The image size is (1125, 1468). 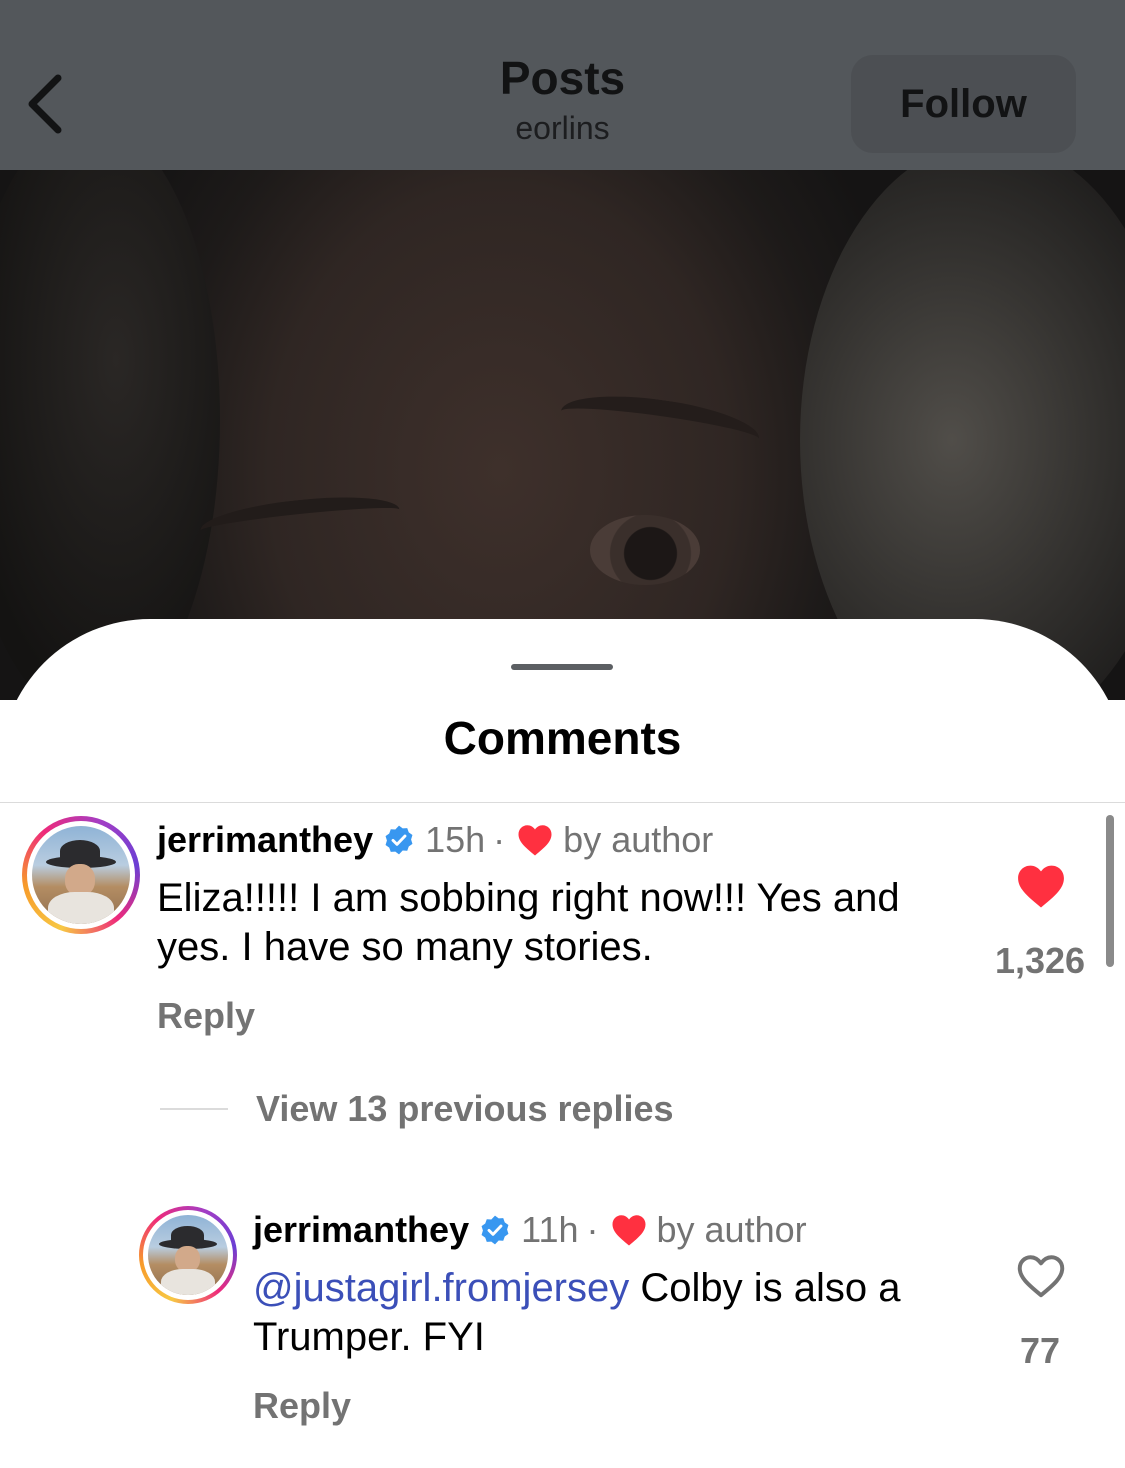 I want to click on scrollbar, so click(x=1110, y=891).